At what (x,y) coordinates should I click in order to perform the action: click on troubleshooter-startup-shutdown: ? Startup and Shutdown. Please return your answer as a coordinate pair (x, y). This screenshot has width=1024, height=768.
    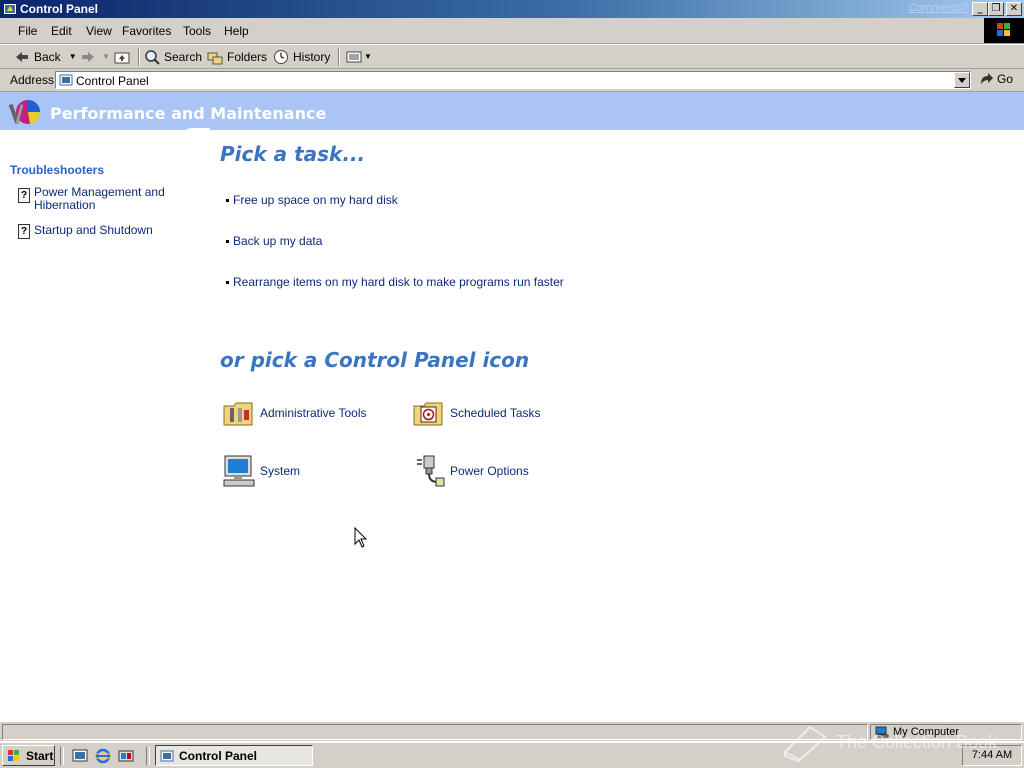
    Looking at the image, I should click on (98, 233).